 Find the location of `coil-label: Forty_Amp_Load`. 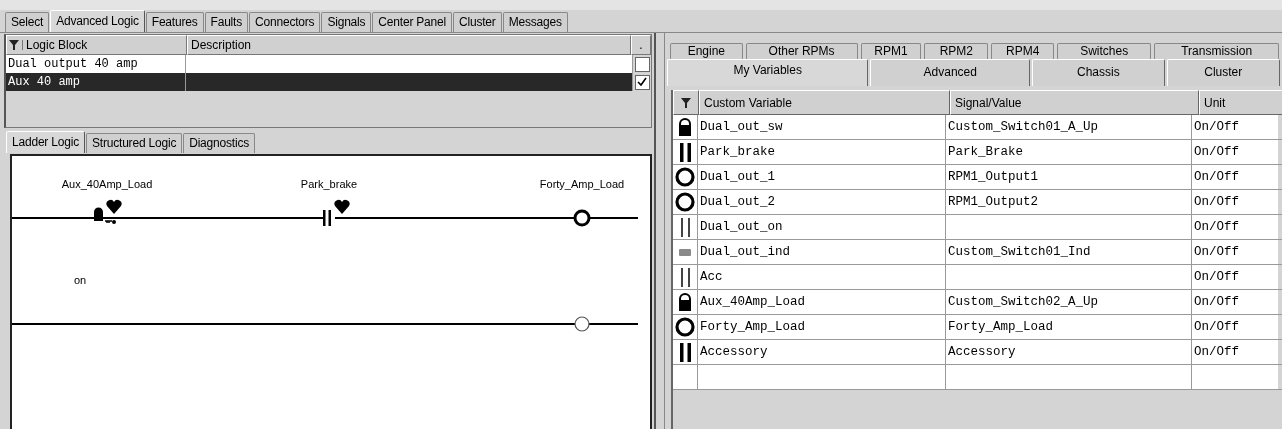

coil-label: Forty_Amp_Load is located at coordinates (582, 184).